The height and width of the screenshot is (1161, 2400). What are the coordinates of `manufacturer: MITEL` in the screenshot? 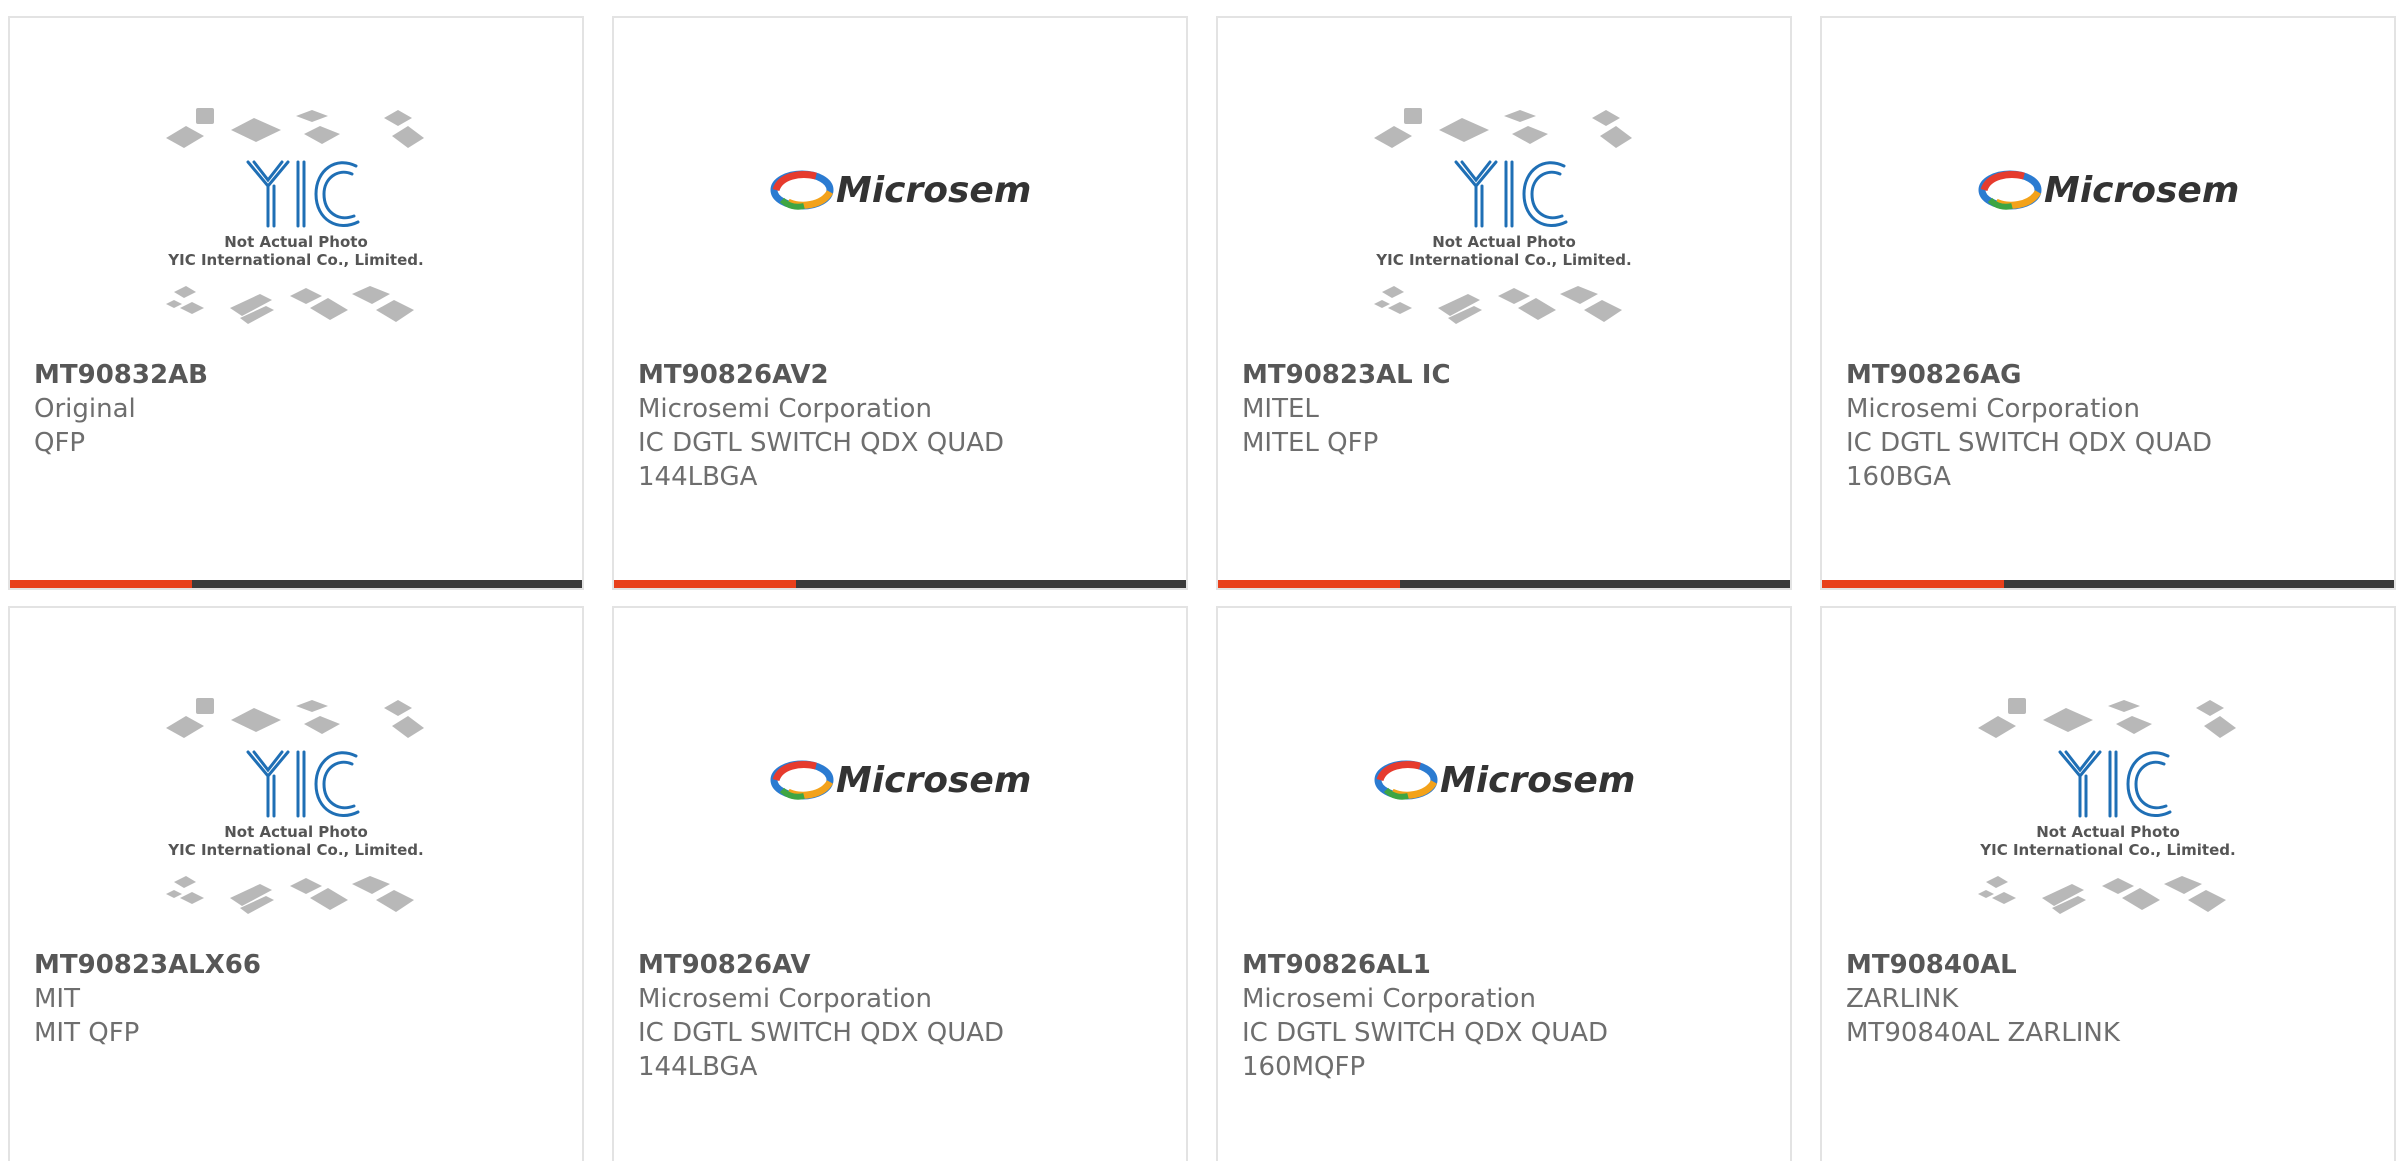 It's located at (1280, 409).